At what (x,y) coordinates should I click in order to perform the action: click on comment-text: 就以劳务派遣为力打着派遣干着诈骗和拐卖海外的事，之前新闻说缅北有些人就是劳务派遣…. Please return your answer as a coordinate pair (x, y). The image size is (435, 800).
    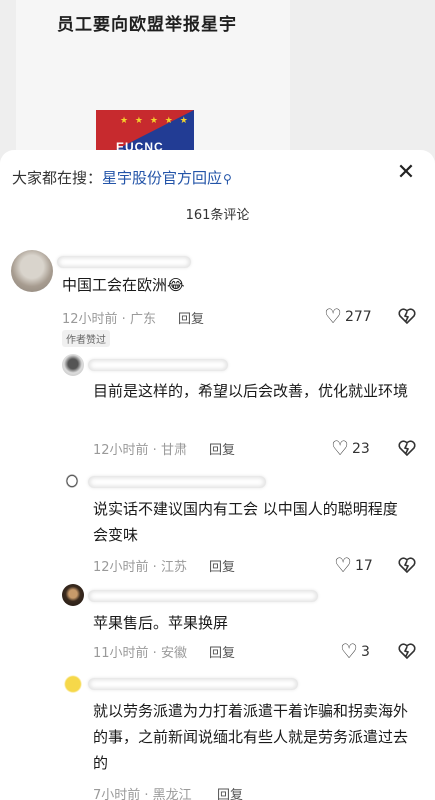
    Looking at the image, I should click on (251, 737).